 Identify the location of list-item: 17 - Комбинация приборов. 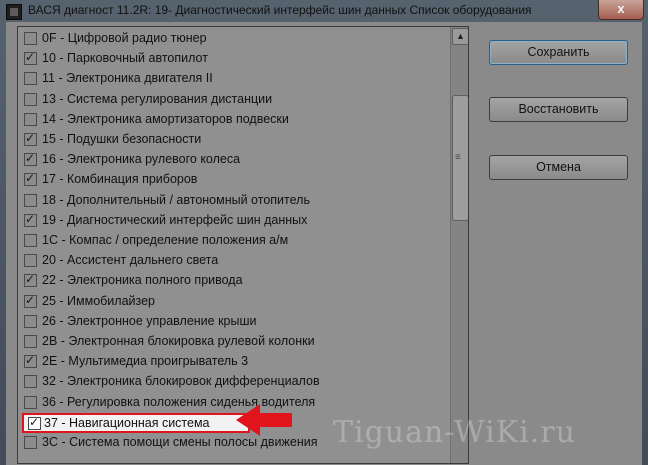
(234, 180).